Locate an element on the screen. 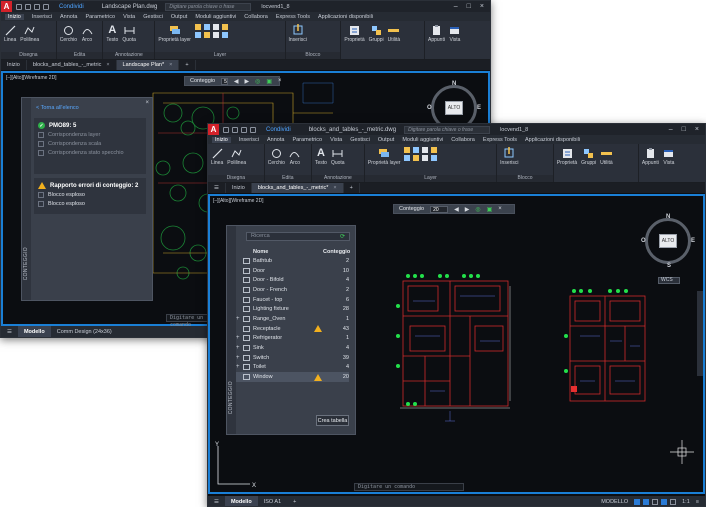 This screenshot has height=507, width=706. table-row: Door - French 2 is located at coordinates (292, 290).